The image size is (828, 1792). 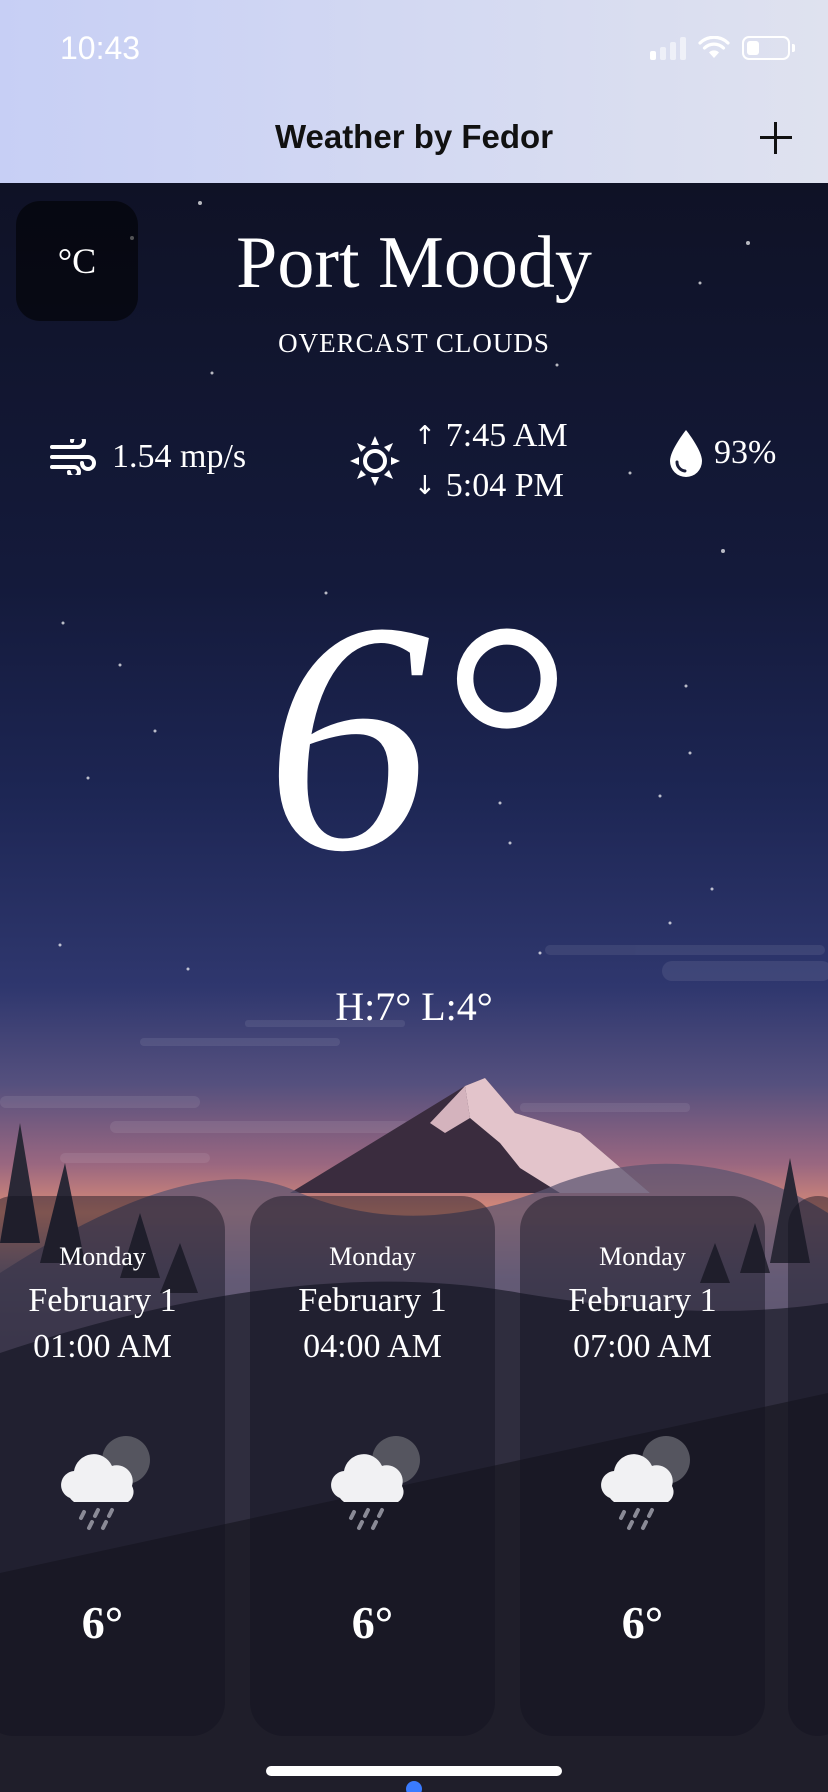 I want to click on wind-info: 1.54 mp/s, so click(x=148, y=457).